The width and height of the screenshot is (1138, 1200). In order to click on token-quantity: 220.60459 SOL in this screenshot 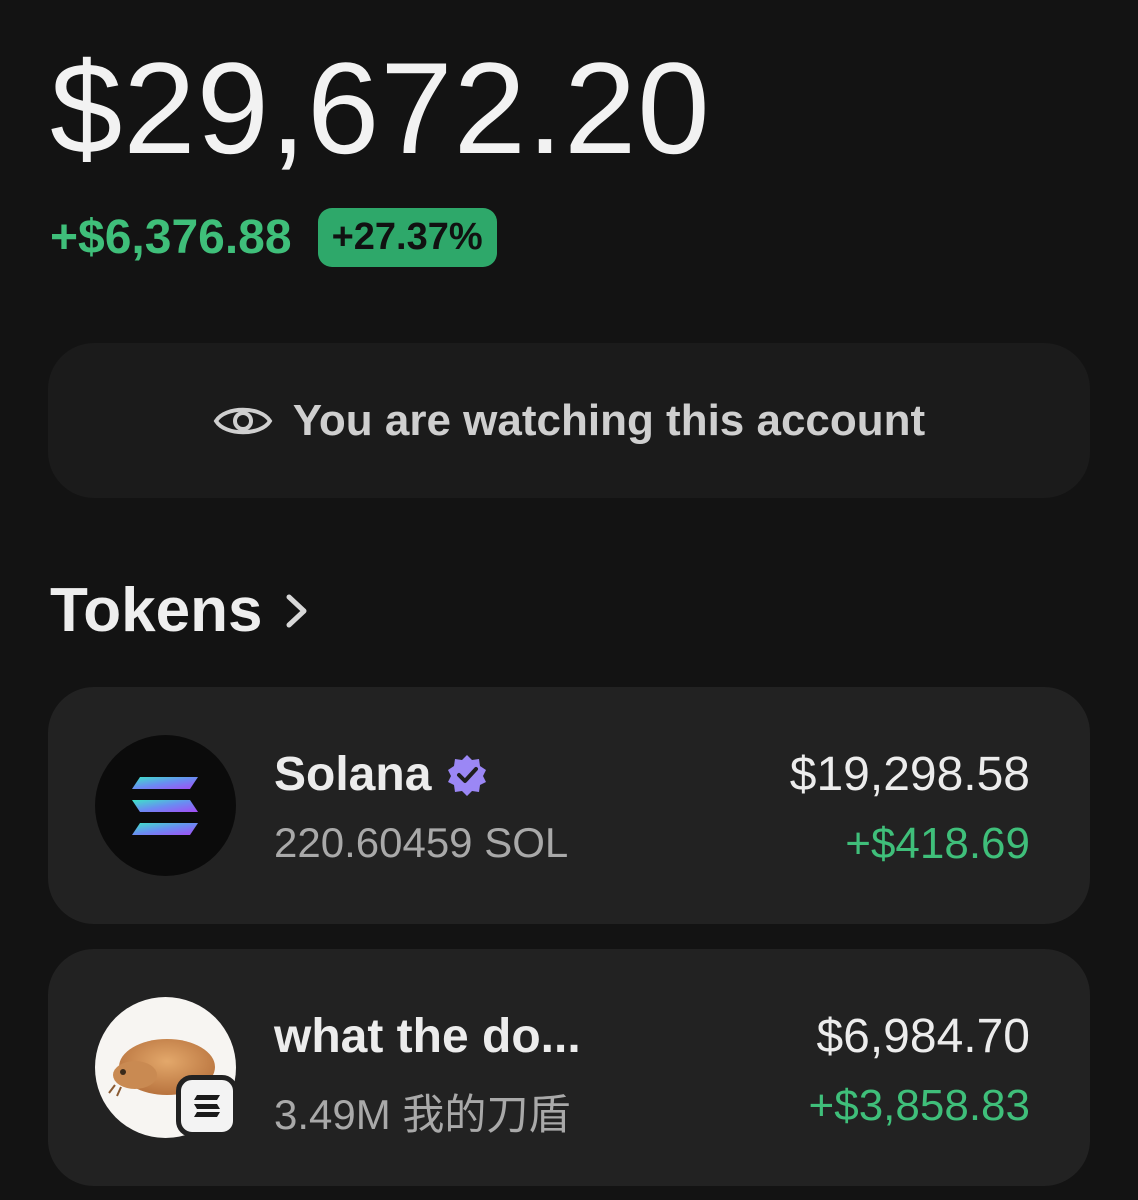, I will do `click(421, 842)`.